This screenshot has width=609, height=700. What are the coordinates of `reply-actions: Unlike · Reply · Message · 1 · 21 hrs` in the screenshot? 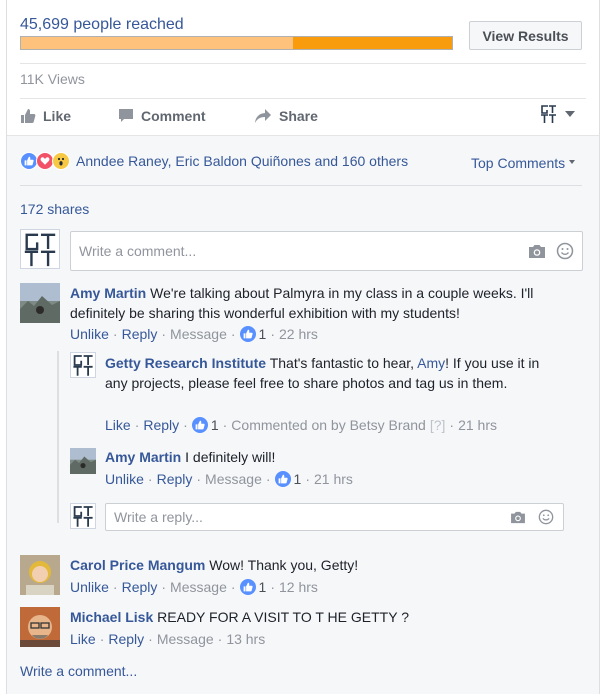 It's located at (229, 479).